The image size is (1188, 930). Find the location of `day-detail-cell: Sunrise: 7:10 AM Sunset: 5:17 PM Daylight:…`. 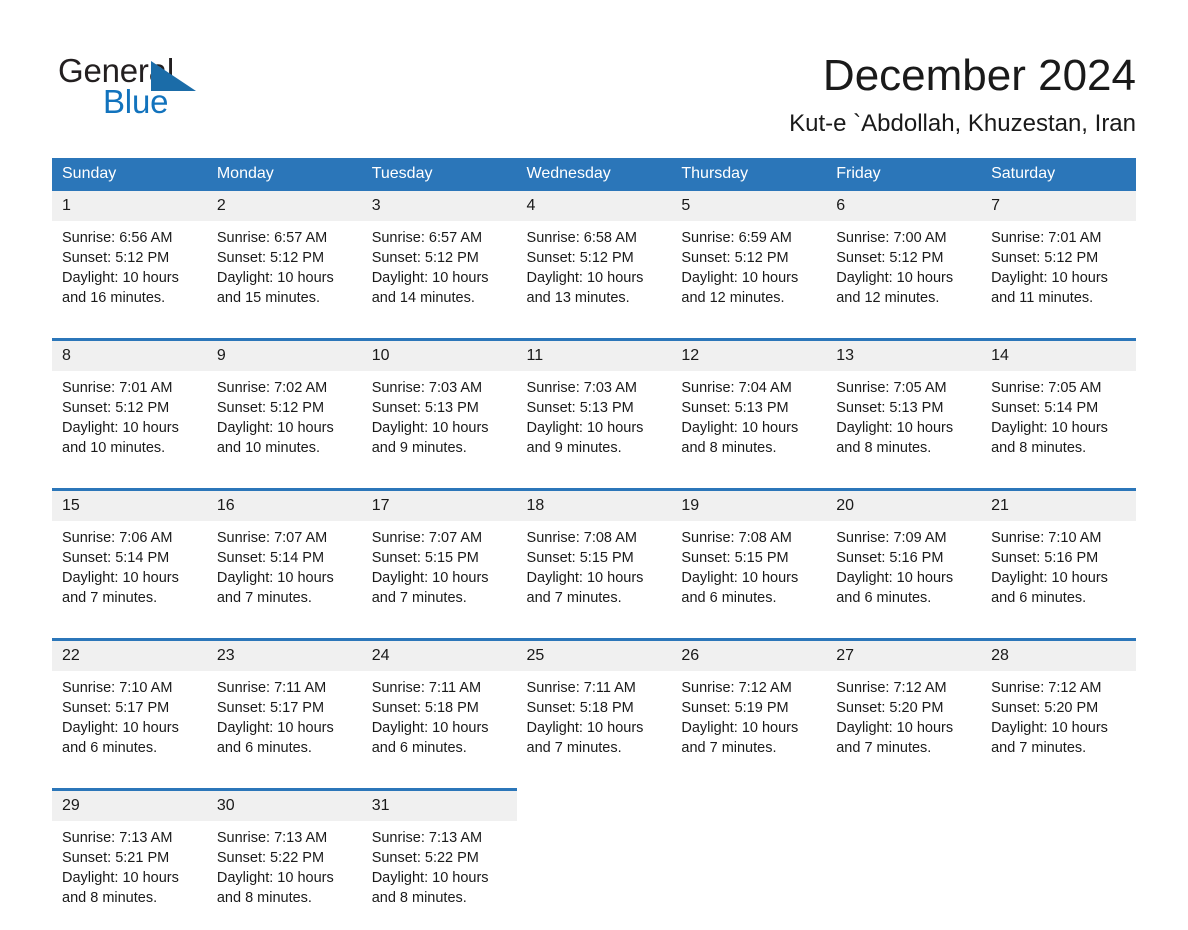

day-detail-cell: Sunrise: 7:10 AM Sunset: 5:17 PM Daylight:… is located at coordinates (129, 725).